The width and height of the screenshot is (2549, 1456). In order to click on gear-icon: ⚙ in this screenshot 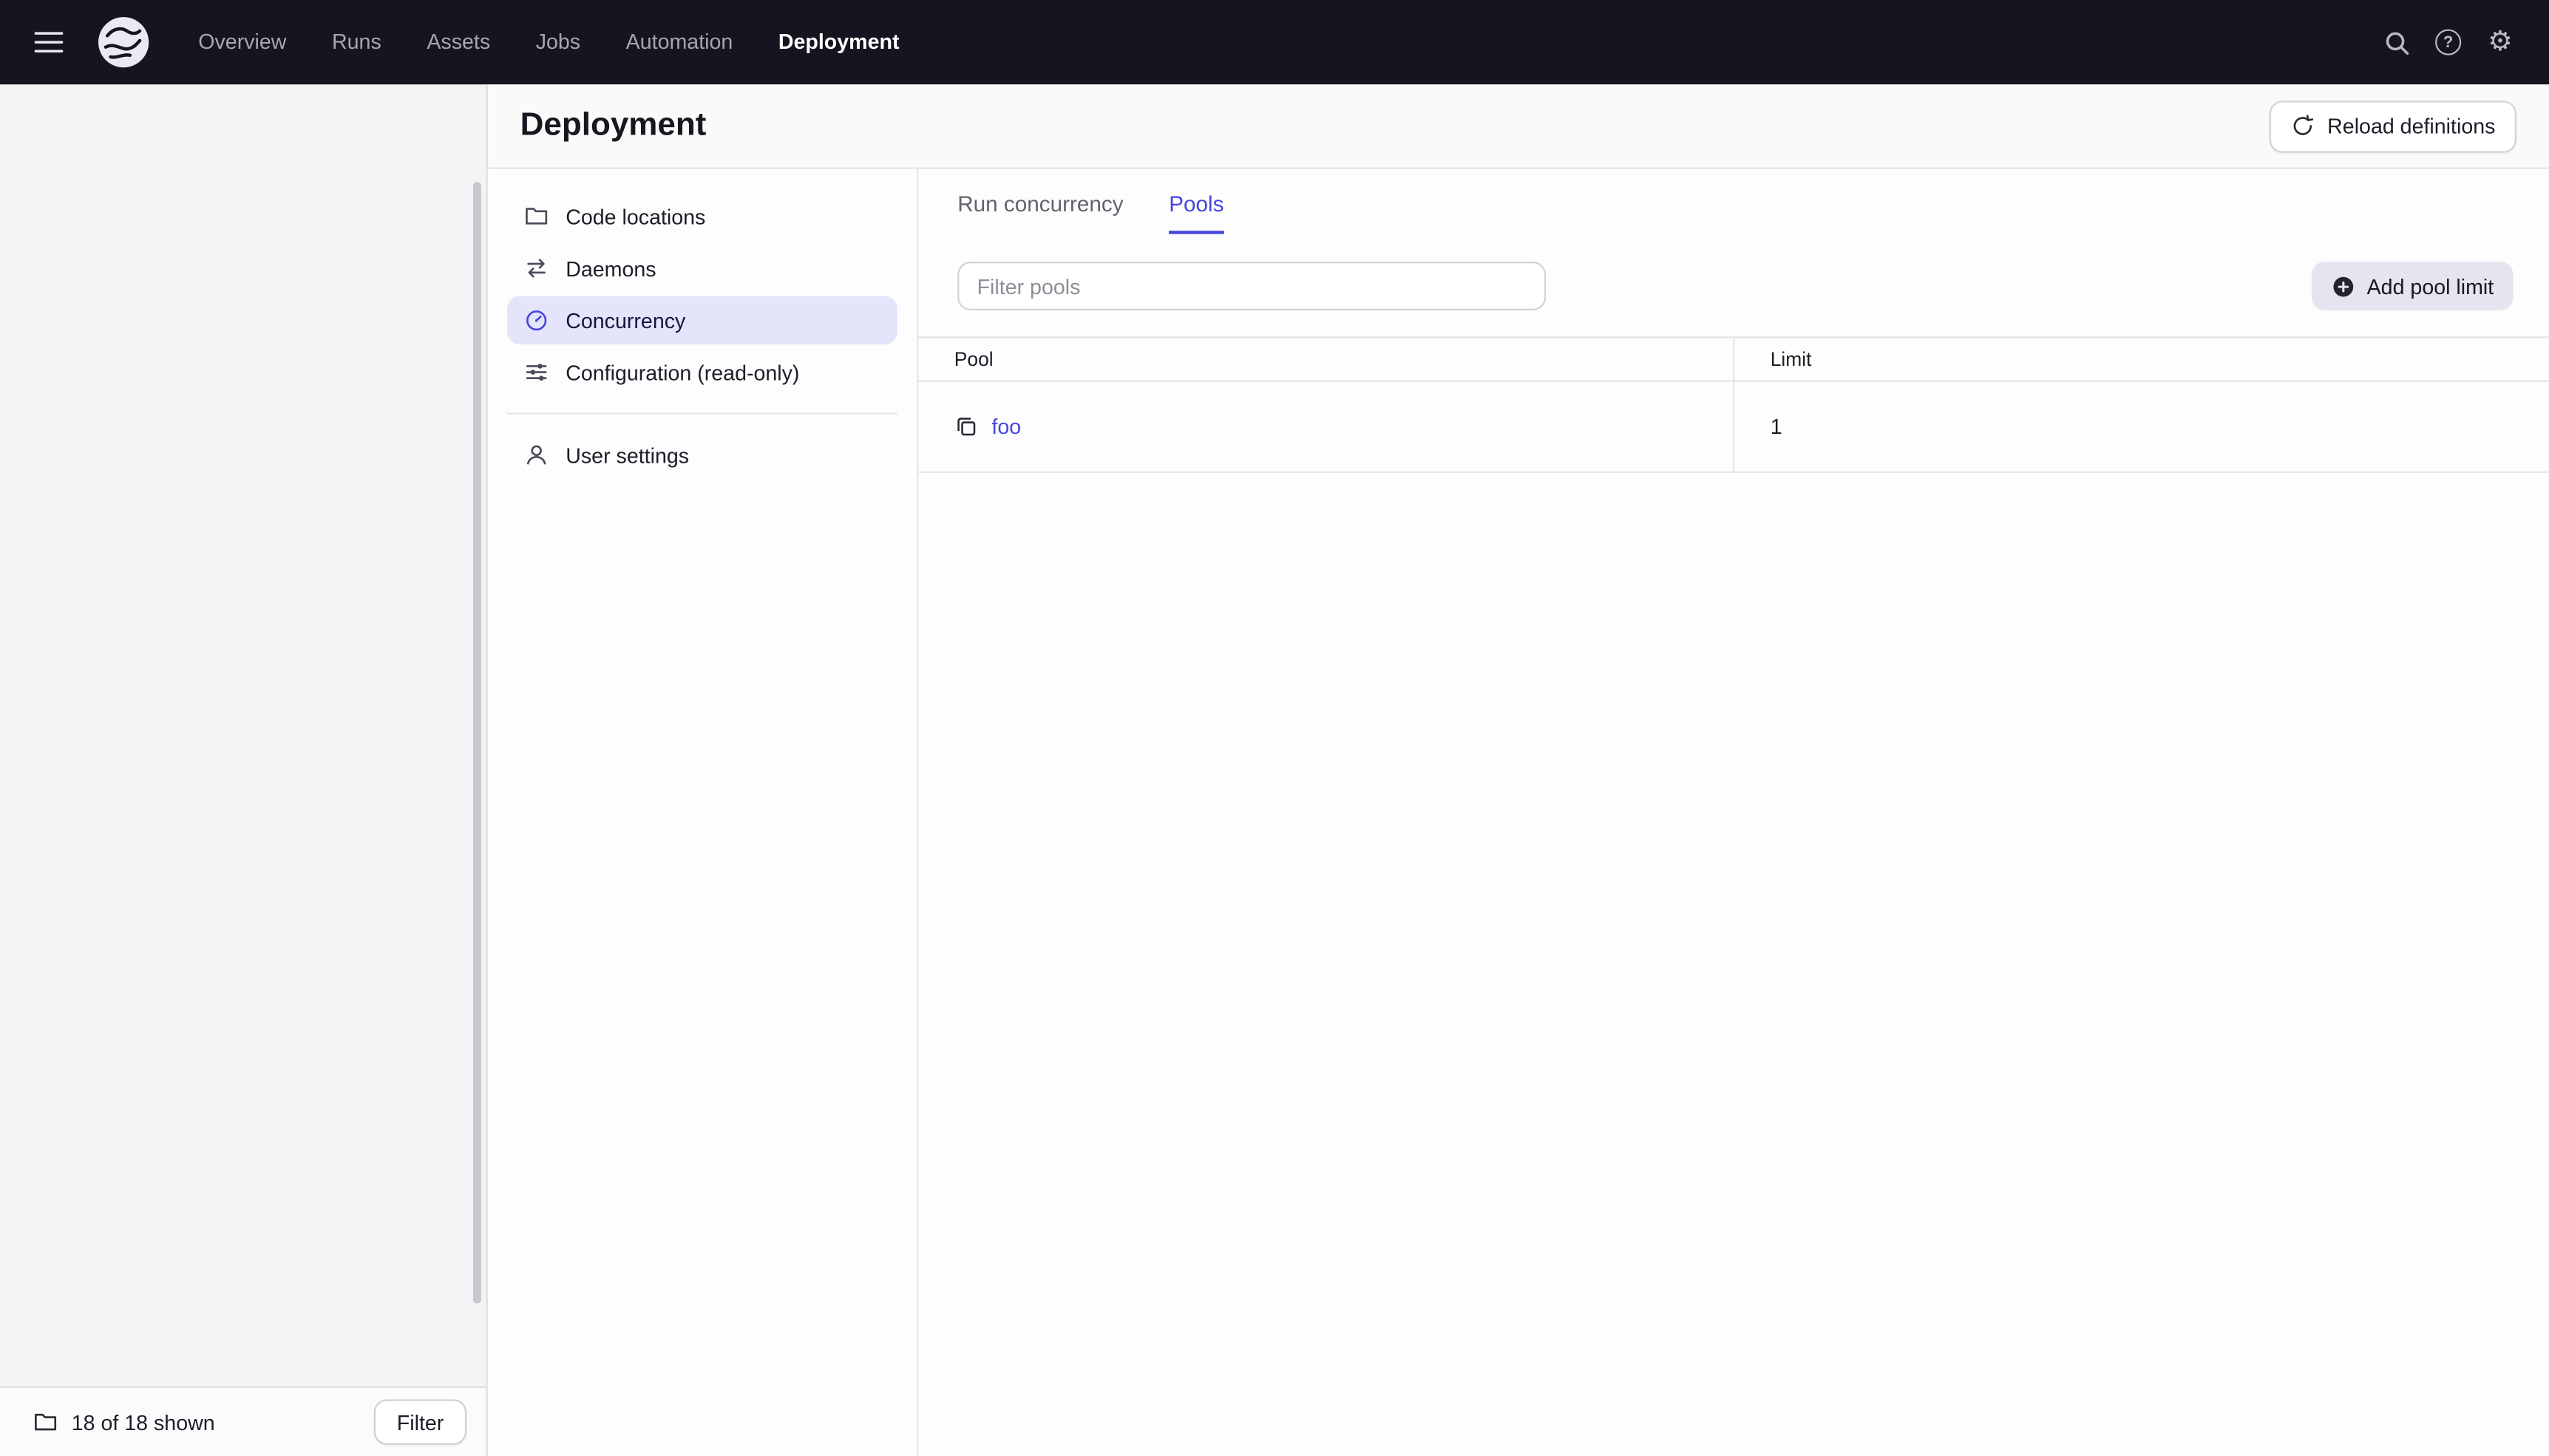, I will do `click(2500, 41)`.